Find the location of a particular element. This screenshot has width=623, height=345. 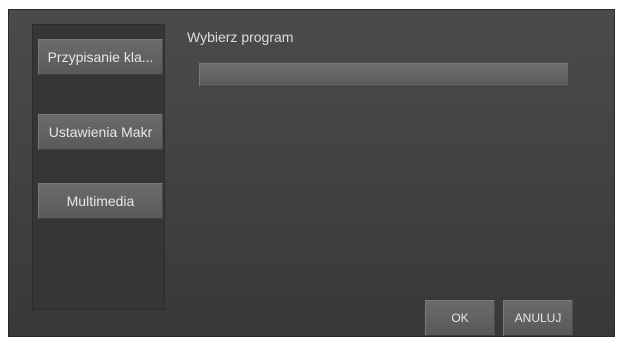

page-title: Wybierz program is located at coordinates (240, 37).